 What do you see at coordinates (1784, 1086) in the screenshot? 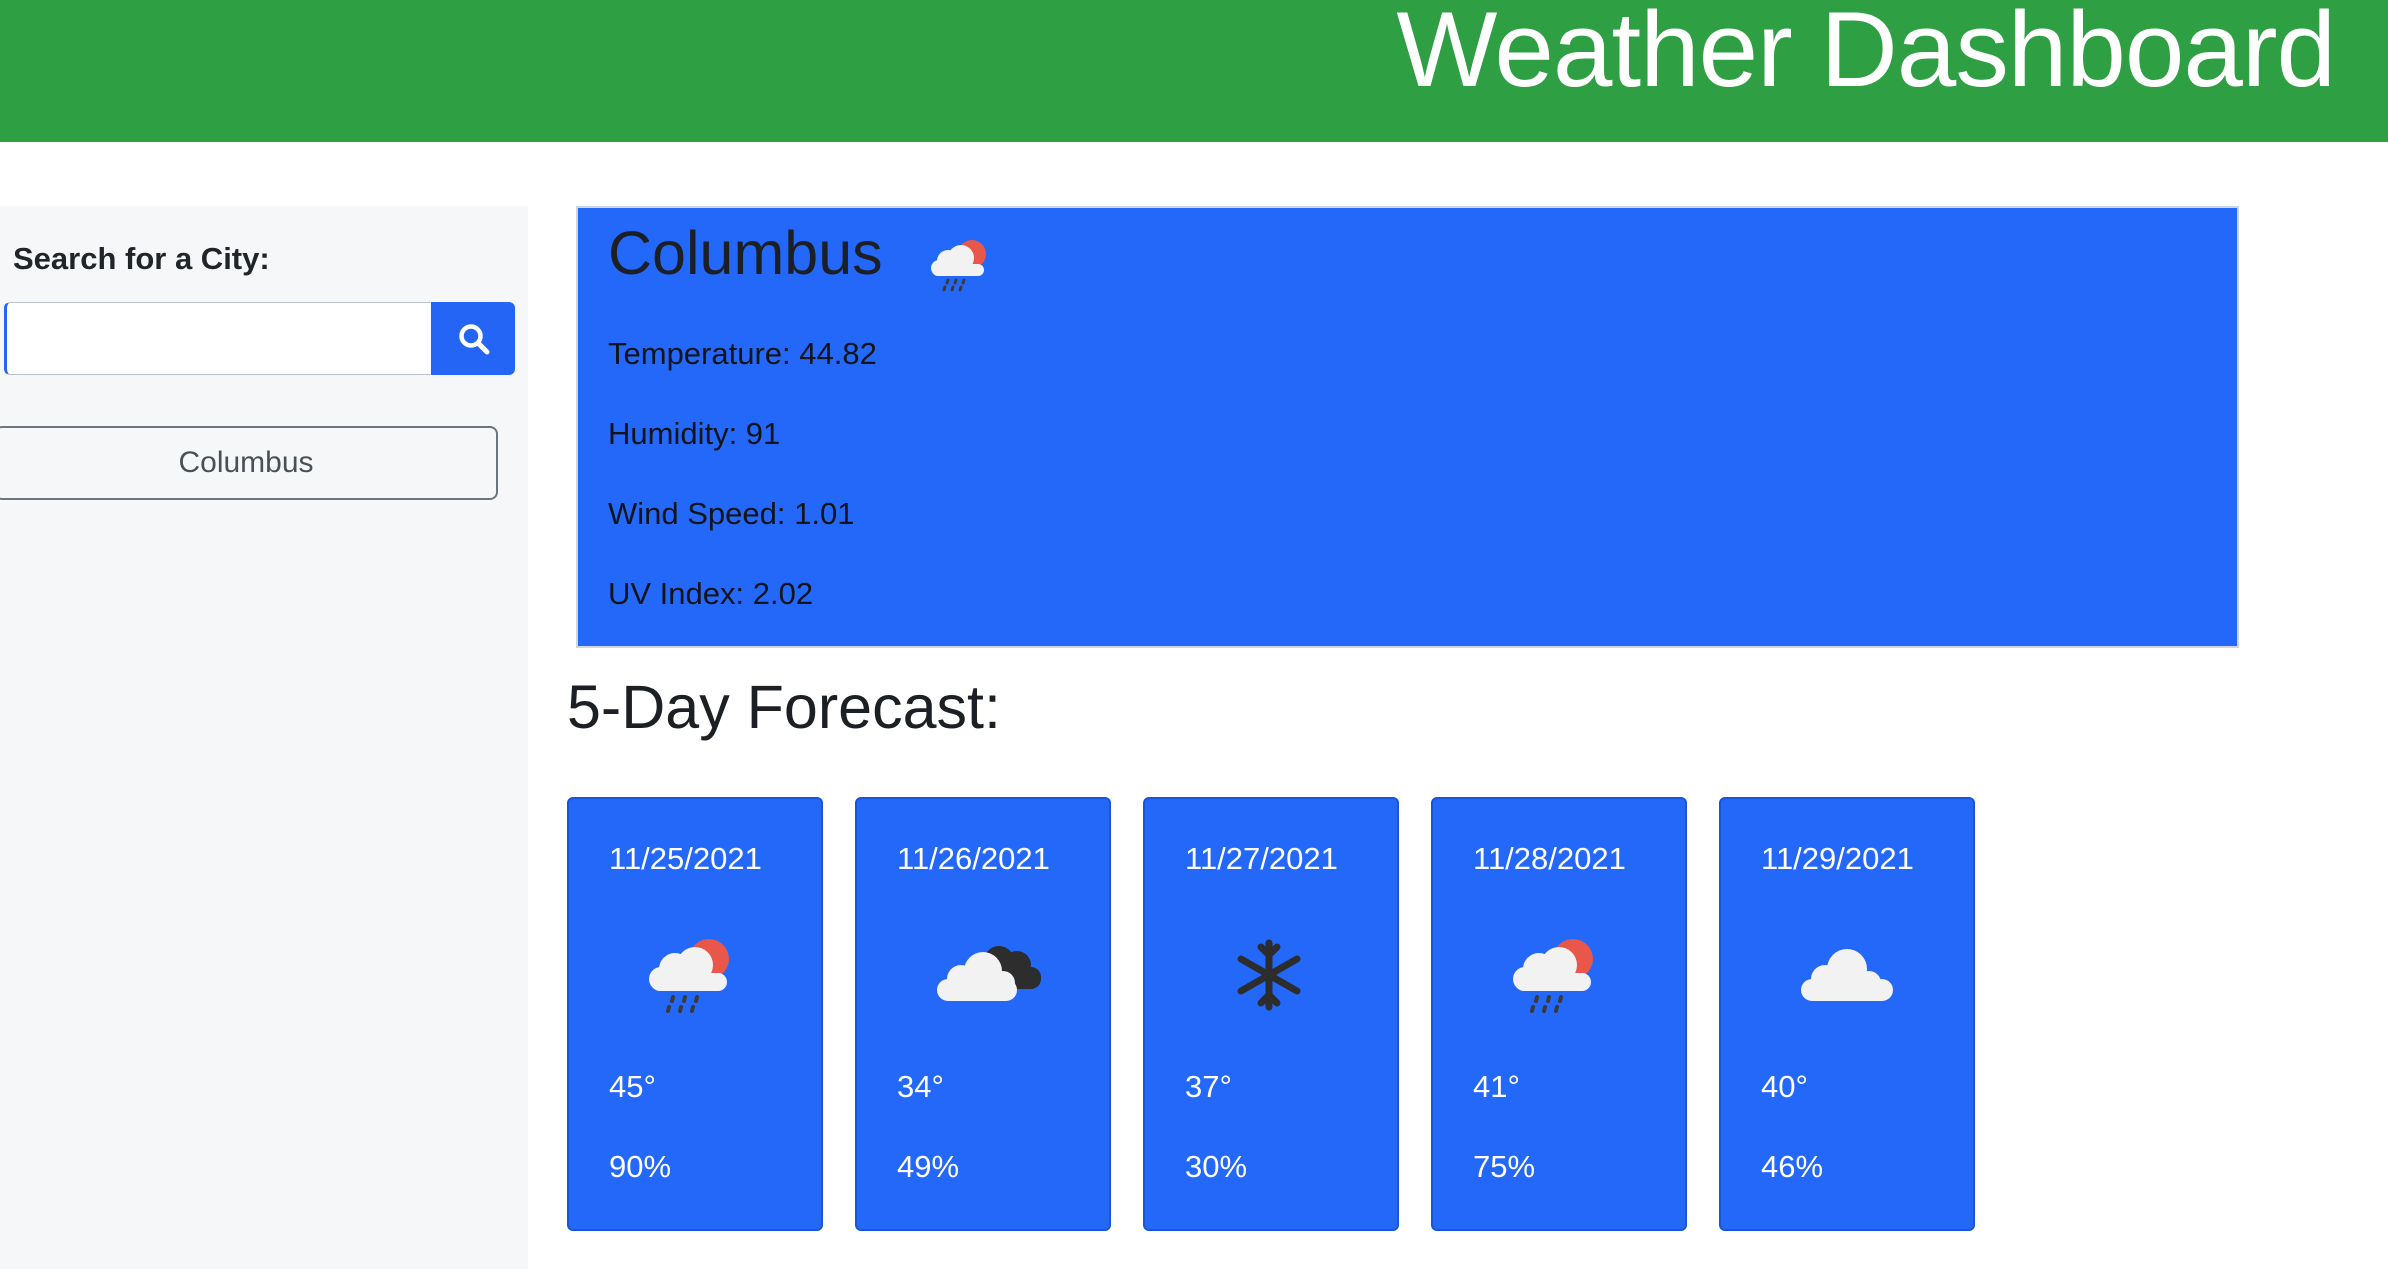
I see `forecast-temp: 40°` at bounding box center [1784, 1086].